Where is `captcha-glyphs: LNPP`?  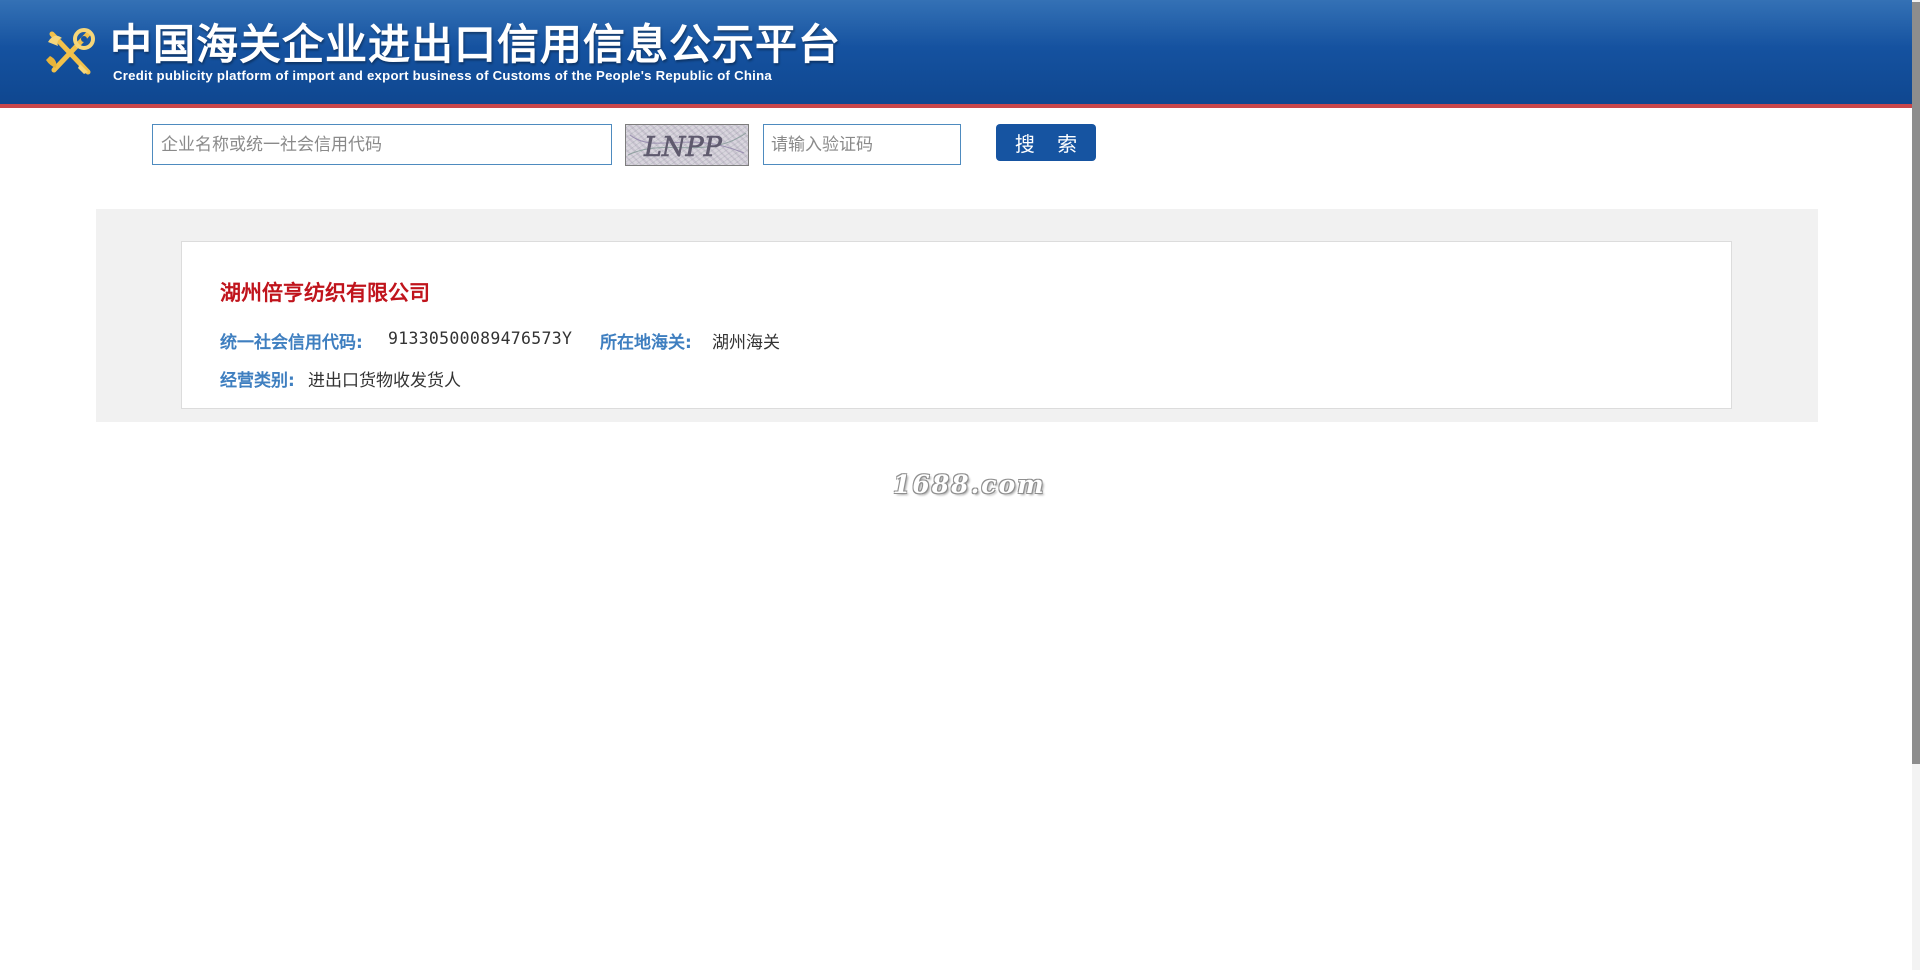
captcha-glyphs: LNPP is located at coordinates (687, 147).